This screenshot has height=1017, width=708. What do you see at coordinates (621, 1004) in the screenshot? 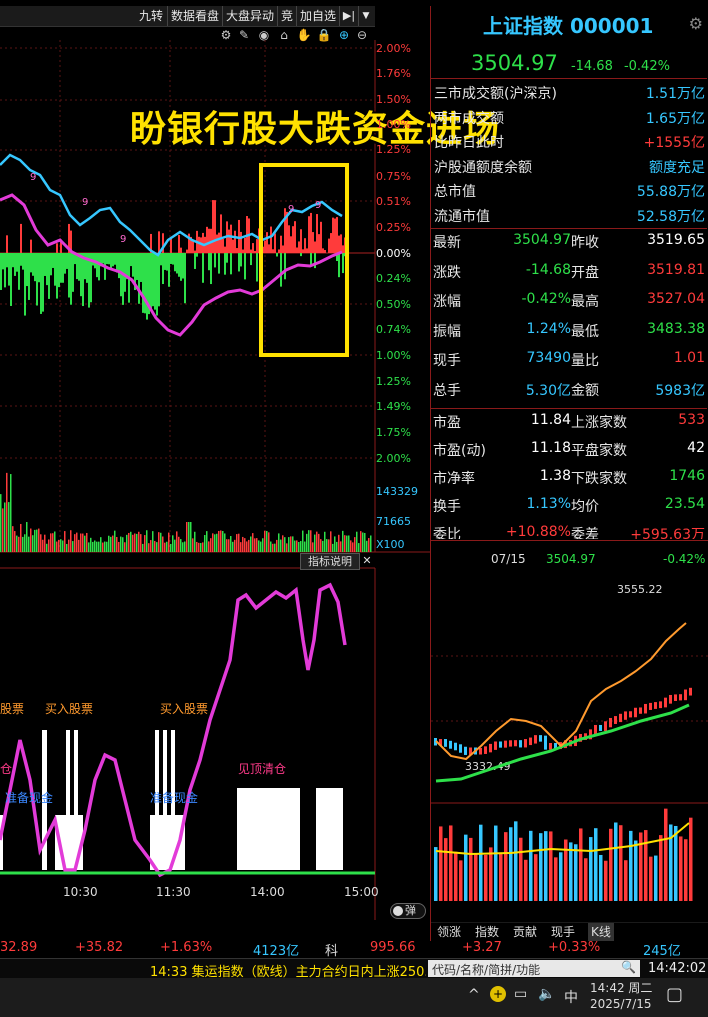
I see `taskbar-date: 2025/7/15` at bounding box center [621, 1004].